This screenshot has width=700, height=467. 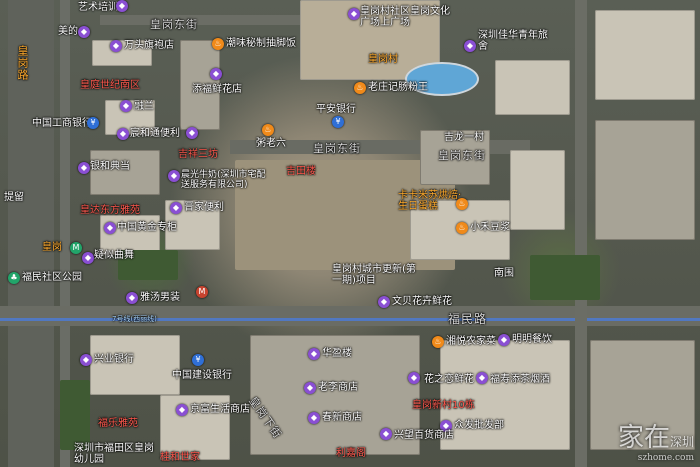 What do you see at coordinates (180, 458) in the screenshot?
I see `poi-guihe: 桂和世家` at bounding box center [180, 458].